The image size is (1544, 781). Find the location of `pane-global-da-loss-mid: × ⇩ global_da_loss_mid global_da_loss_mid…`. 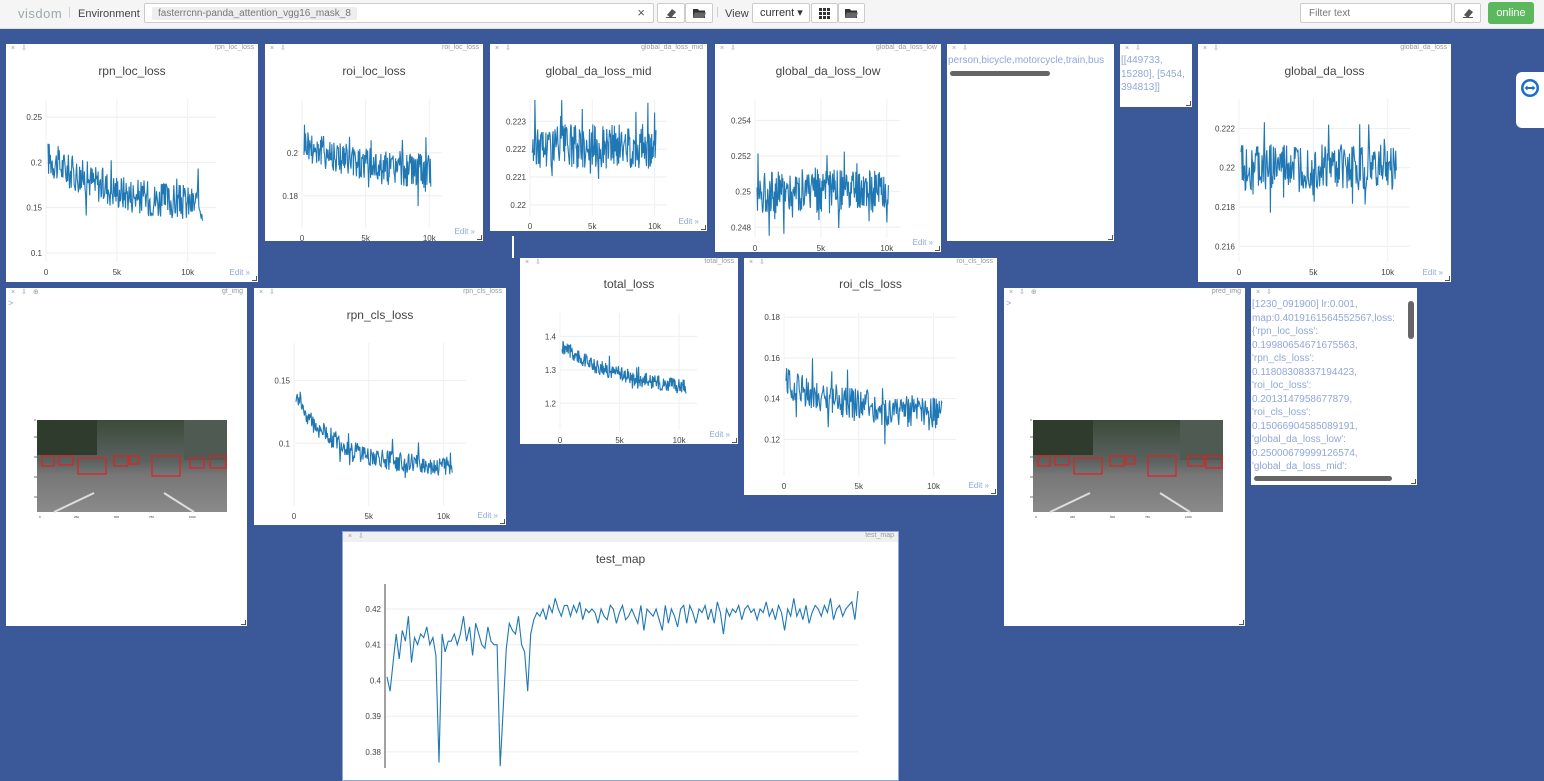

pane-global-da-loss-mid: × ⇩ global_da_loss_mid global_da_loss_mid… is located at coordinates (598, 137).